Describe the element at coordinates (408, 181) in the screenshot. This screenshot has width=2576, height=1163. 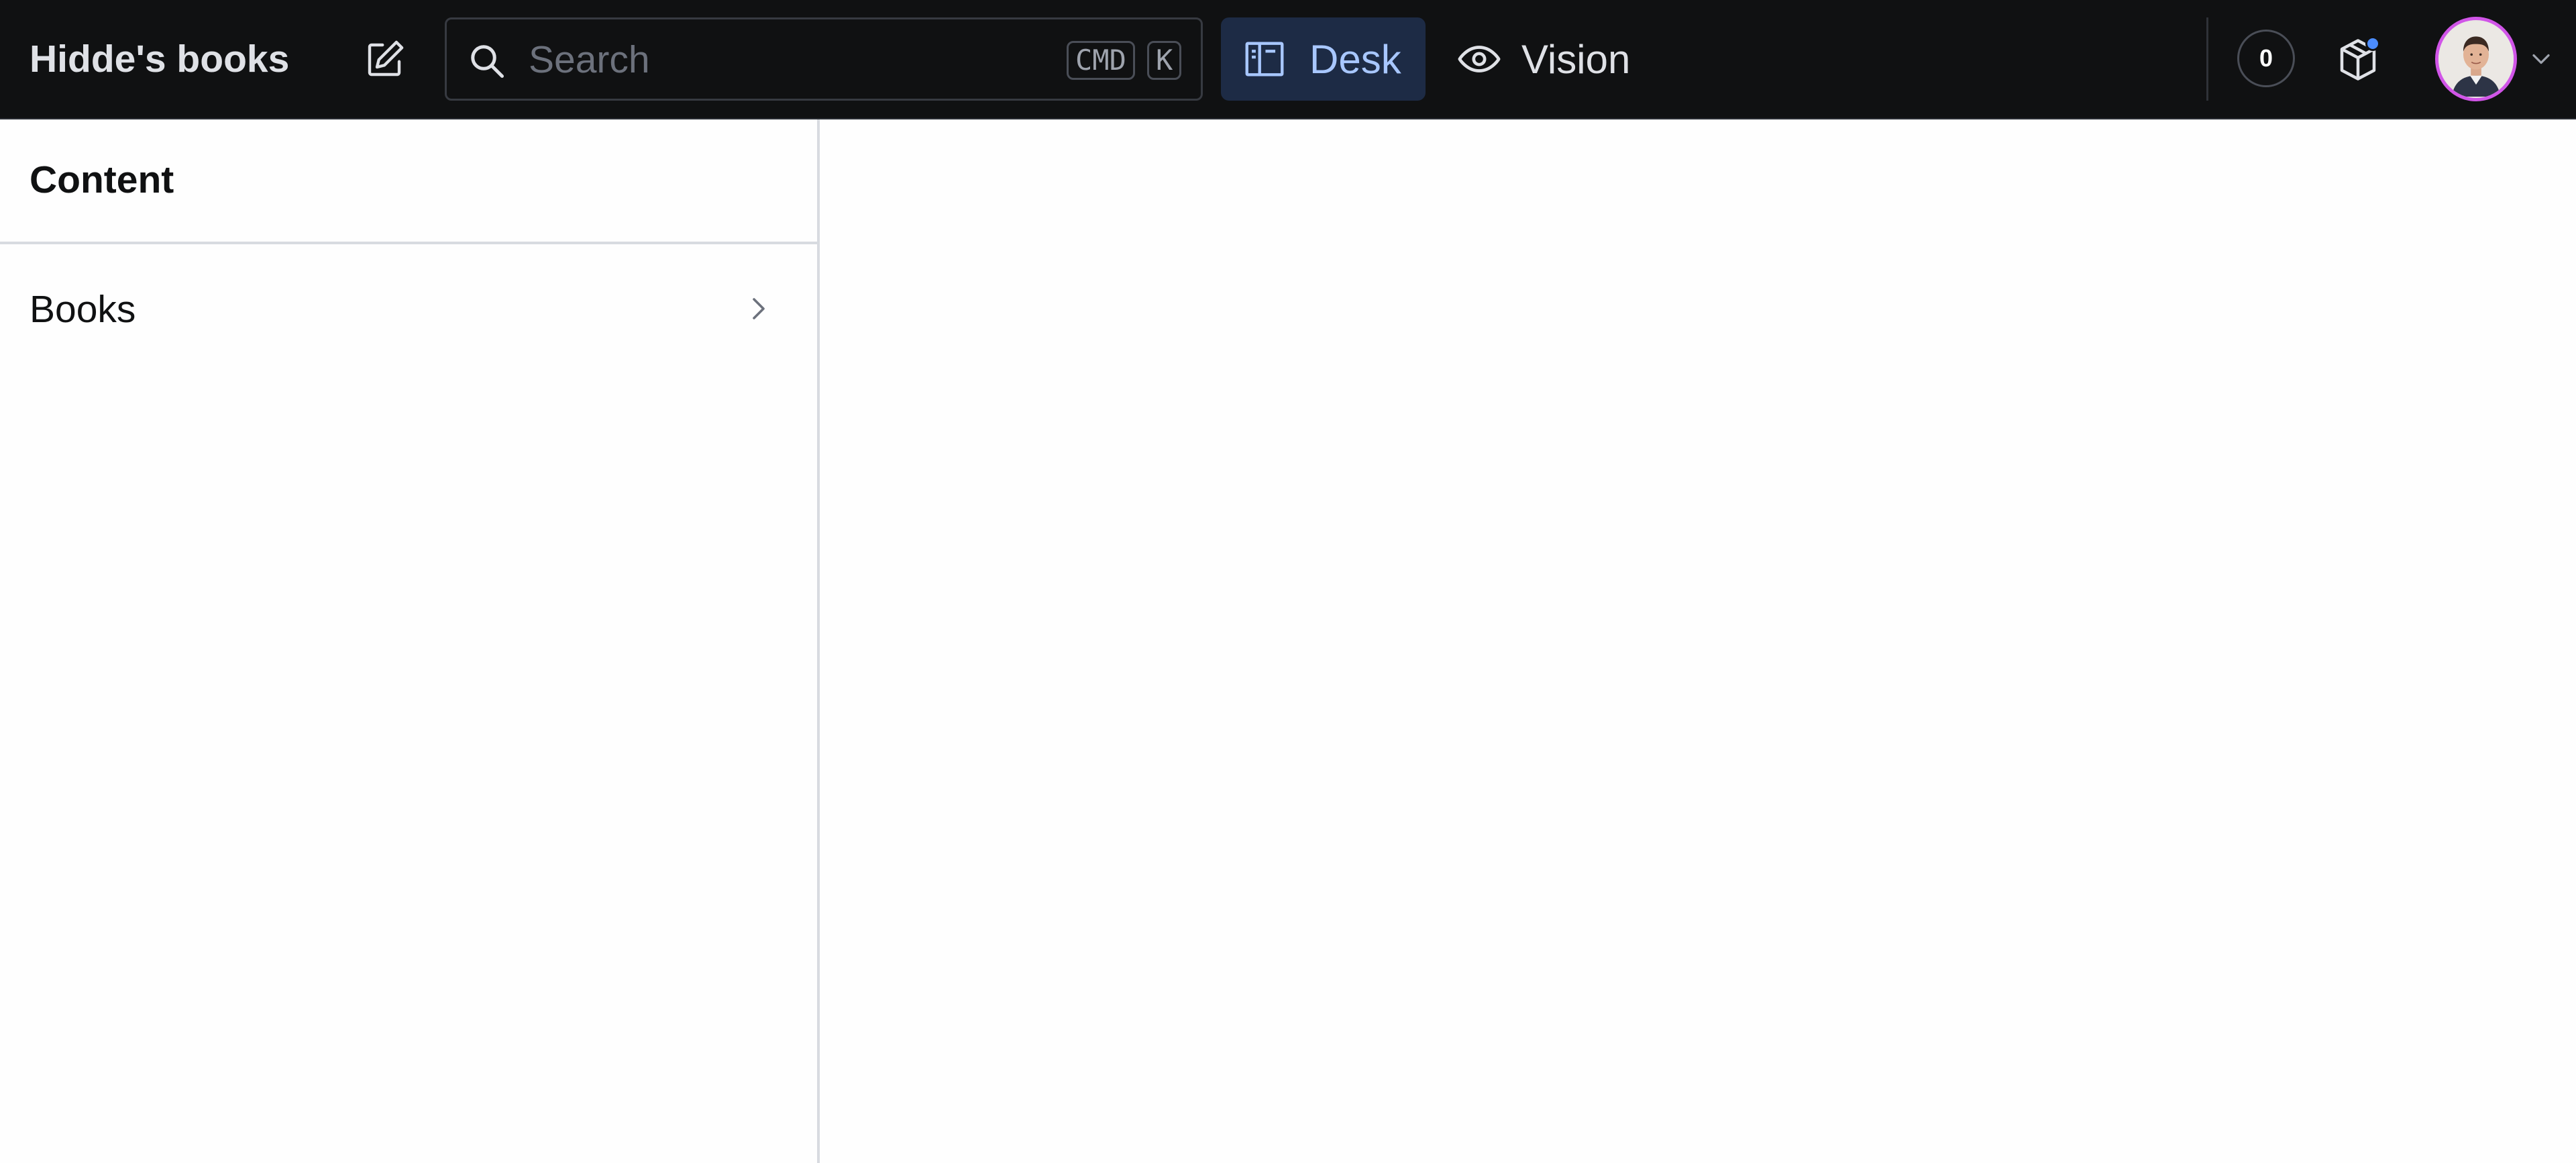
I see `pane-header: Content` at that location.